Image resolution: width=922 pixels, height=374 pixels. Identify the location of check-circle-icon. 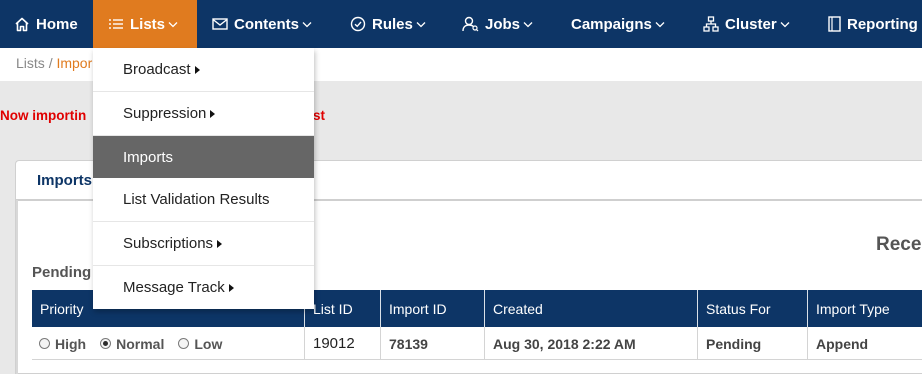
(358, 24).